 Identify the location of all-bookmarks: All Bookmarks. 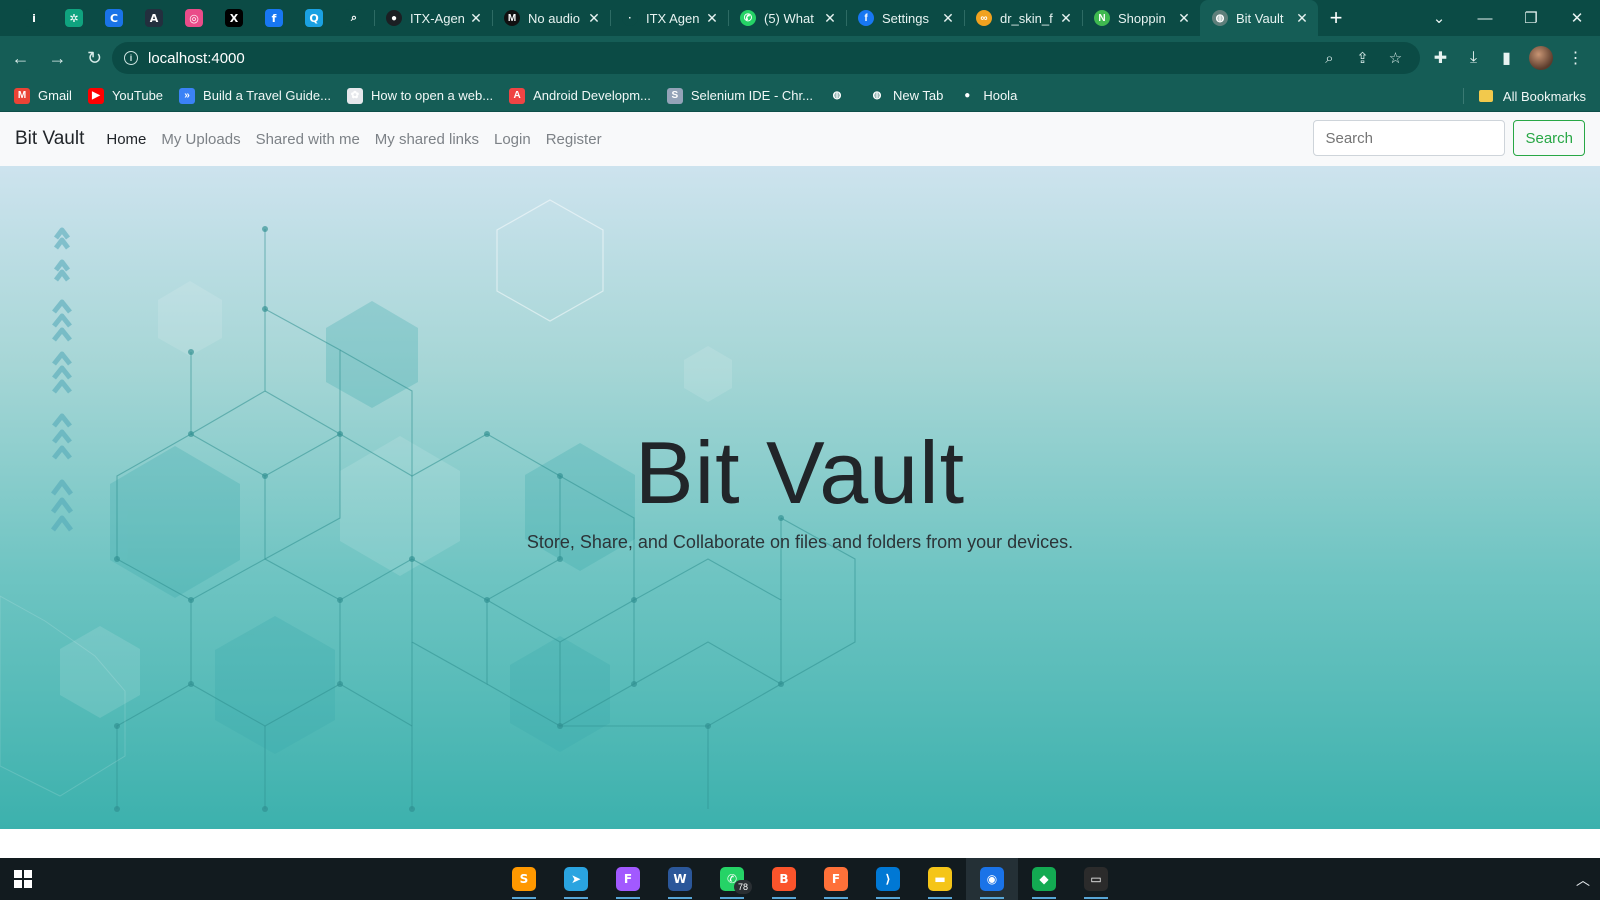
(1524, 96).